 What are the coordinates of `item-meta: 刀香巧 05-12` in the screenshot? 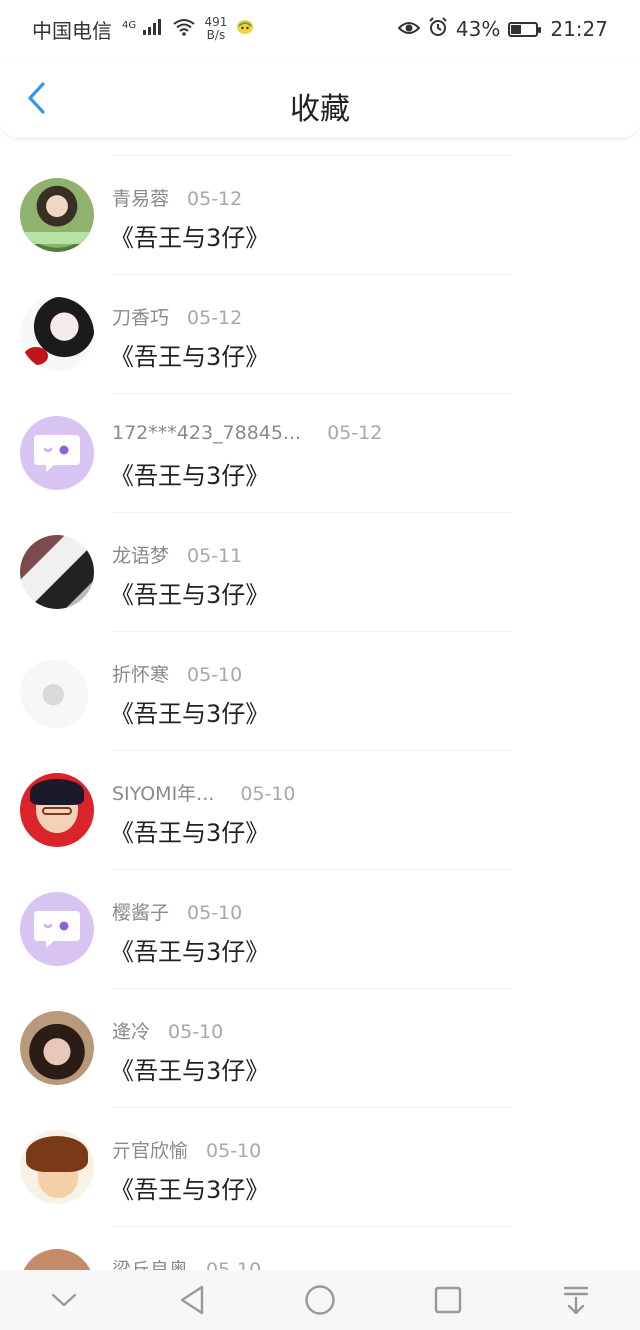 It's located at (177, 316).